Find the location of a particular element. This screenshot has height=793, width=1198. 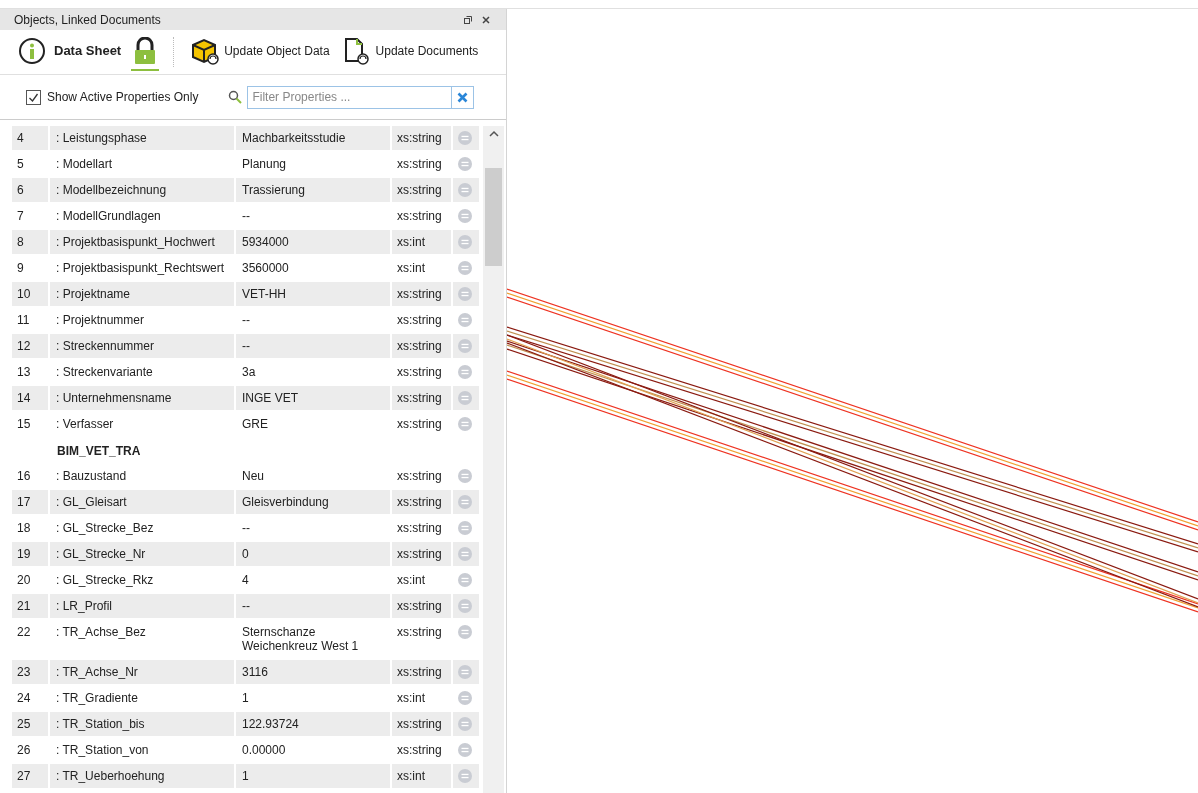

property-name: : Modellart is located at coordinates (143, 164).